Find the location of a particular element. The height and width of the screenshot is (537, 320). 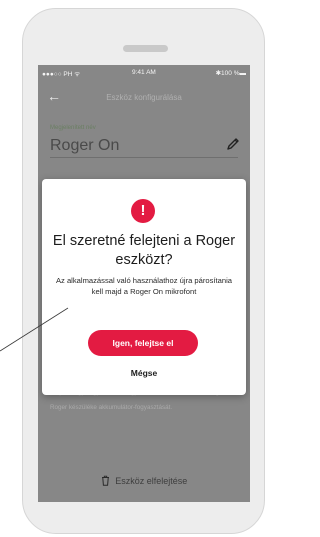

nav-bar: ← Eszköz konfigurálása is located at coordinates (144, 98).